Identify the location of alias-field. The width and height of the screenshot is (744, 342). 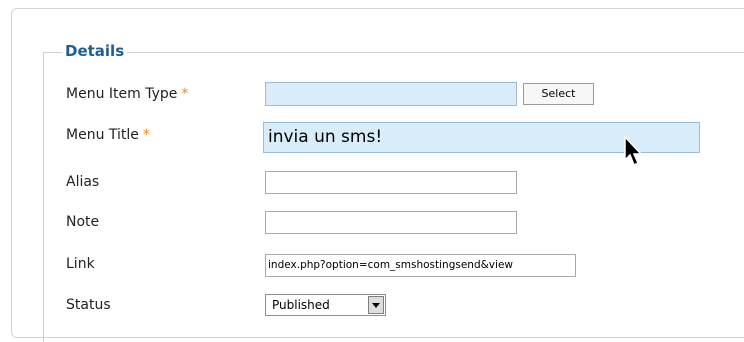
(391, 182).